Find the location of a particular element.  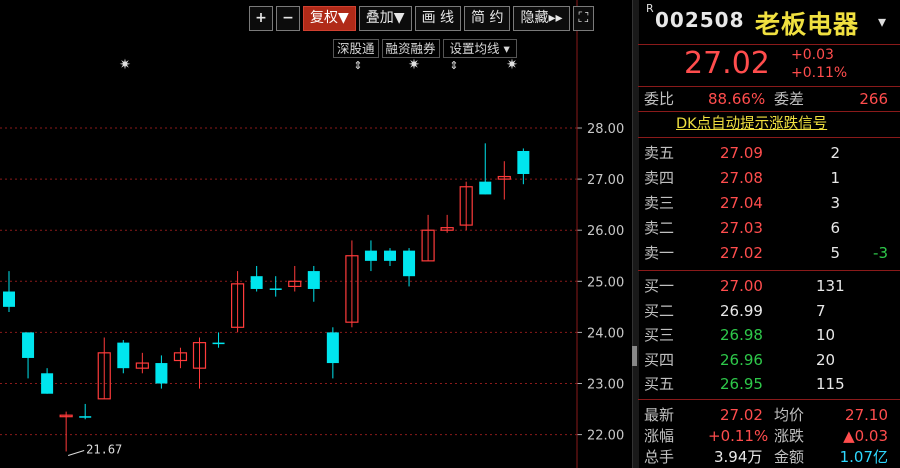

chg-pct-value: +0.11% is located at coordinates (738, 436).